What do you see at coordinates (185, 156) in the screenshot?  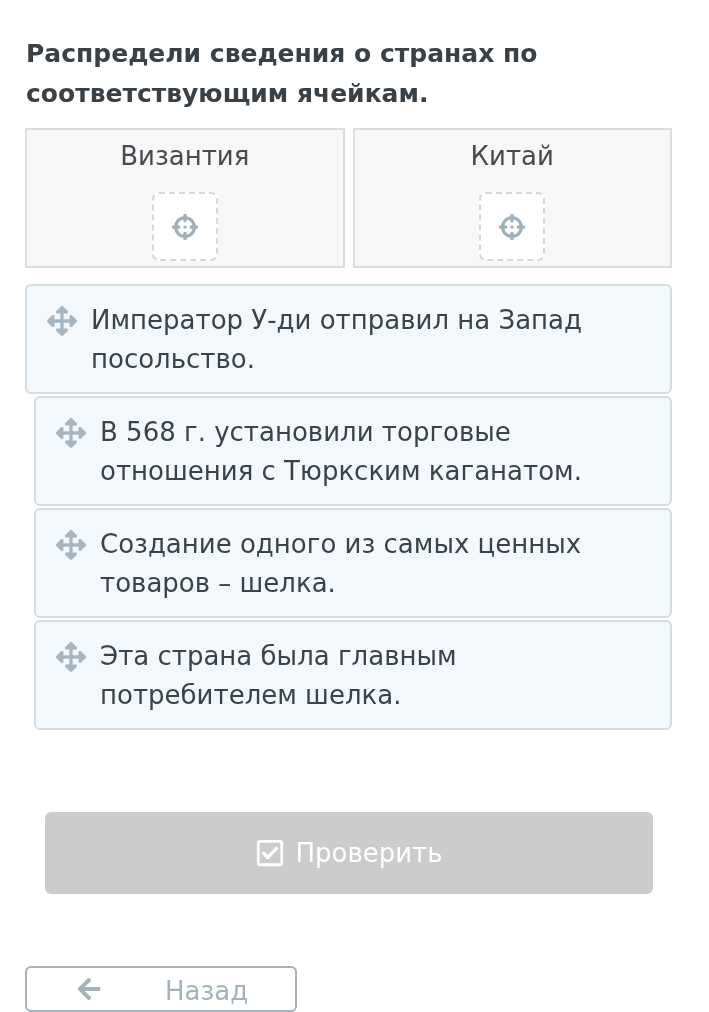 I see `category-heading: Византия` at bounding box center [185, 156].